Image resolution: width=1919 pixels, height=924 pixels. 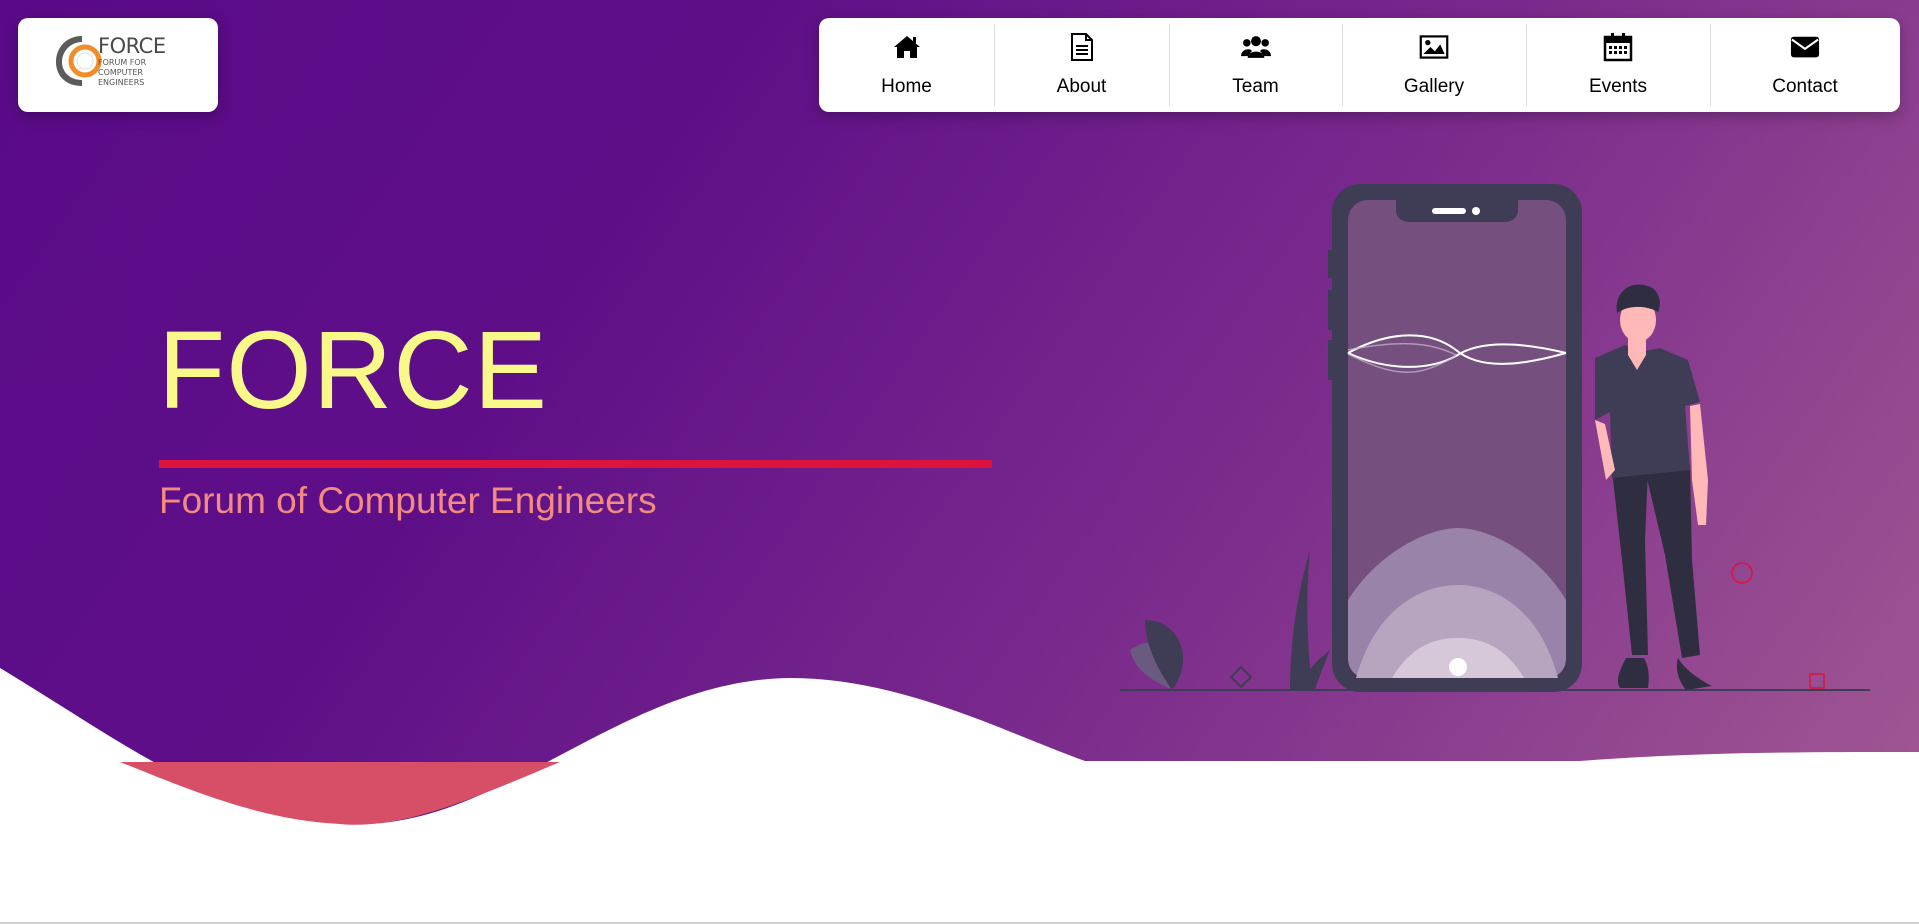 I want to click on envelope-icon, so click(x=1805, y=47).